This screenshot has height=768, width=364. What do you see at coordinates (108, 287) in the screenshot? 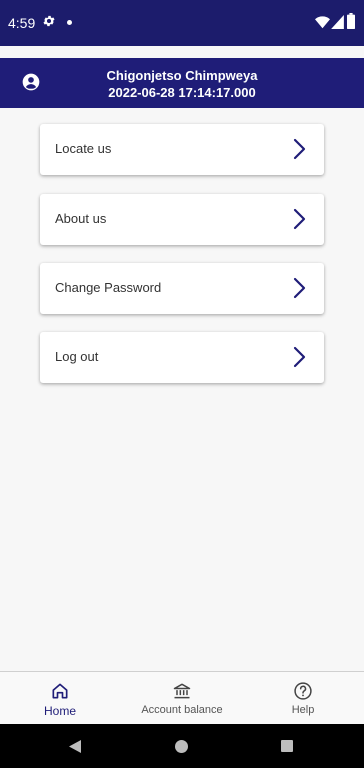
I see `menu-item-label: Change Password` at bounding box center [108, 287].